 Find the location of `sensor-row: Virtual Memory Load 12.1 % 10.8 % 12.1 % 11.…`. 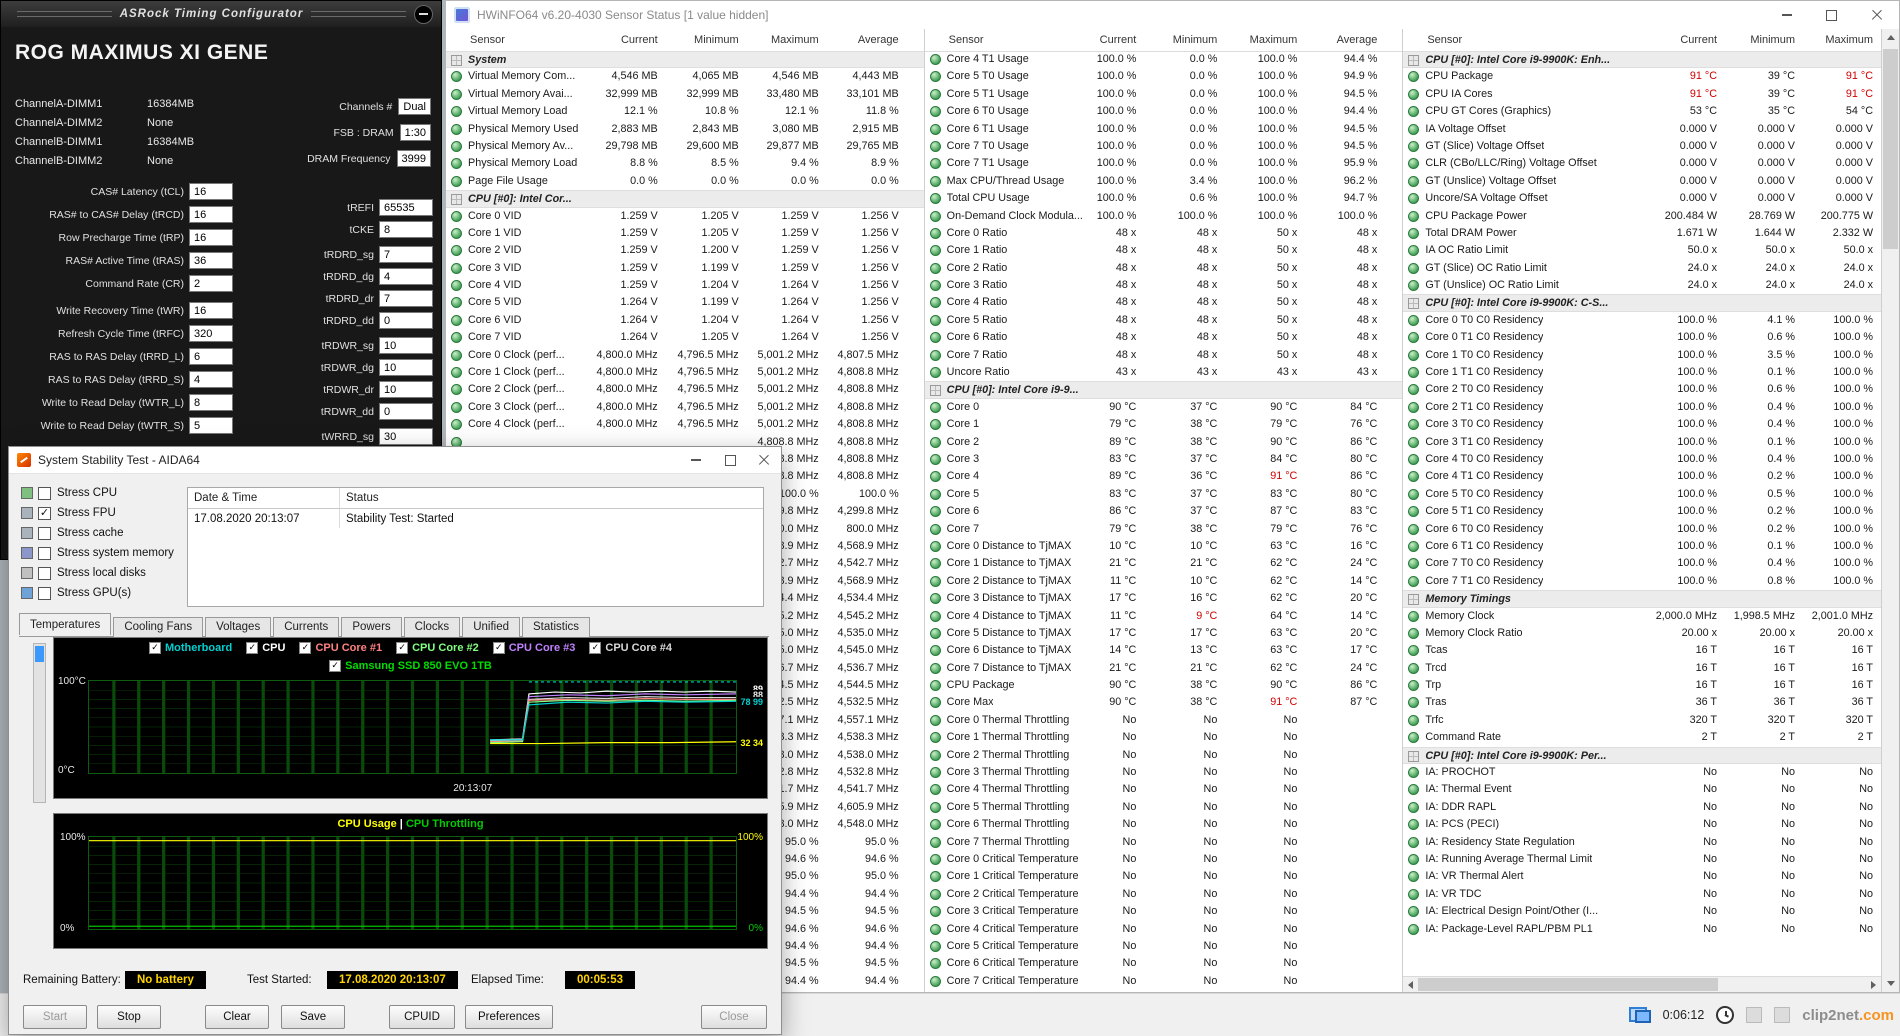

sensor-row: Virtual Memory Load 12.1 % 10.8 % 12.1 % 11.… is located at coordinates (685, 111).